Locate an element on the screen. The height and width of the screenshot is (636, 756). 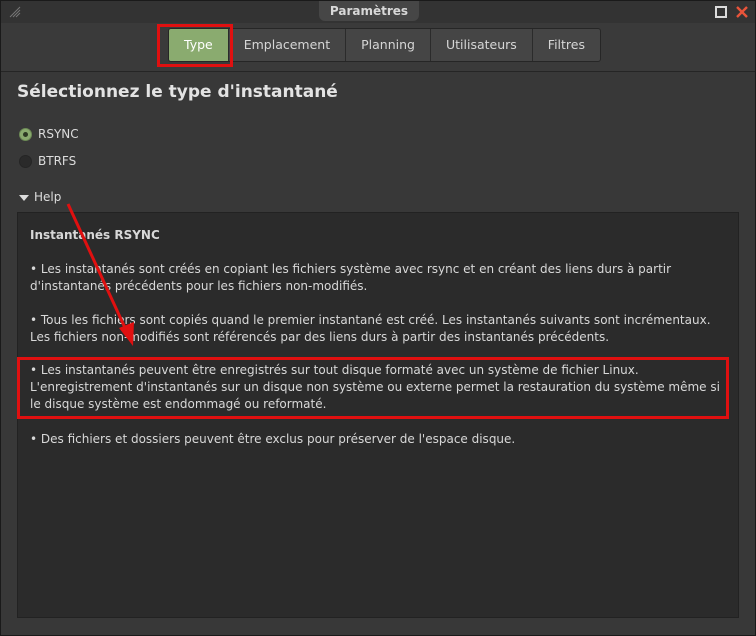
page-title: Sélectionnez le type d'instantané is located at coordinates (177, 92).